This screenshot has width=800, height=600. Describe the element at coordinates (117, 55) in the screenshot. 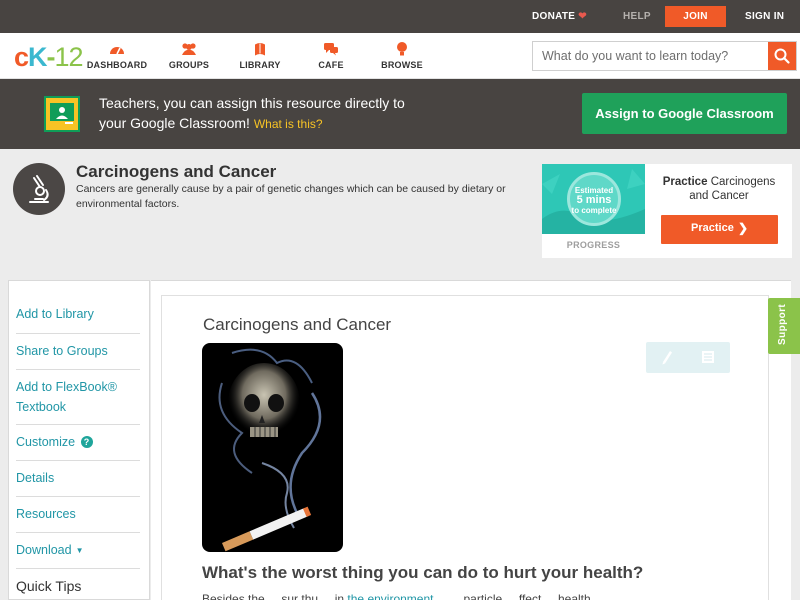

I see `nav-dashboard: DASHBOARD` at that location.